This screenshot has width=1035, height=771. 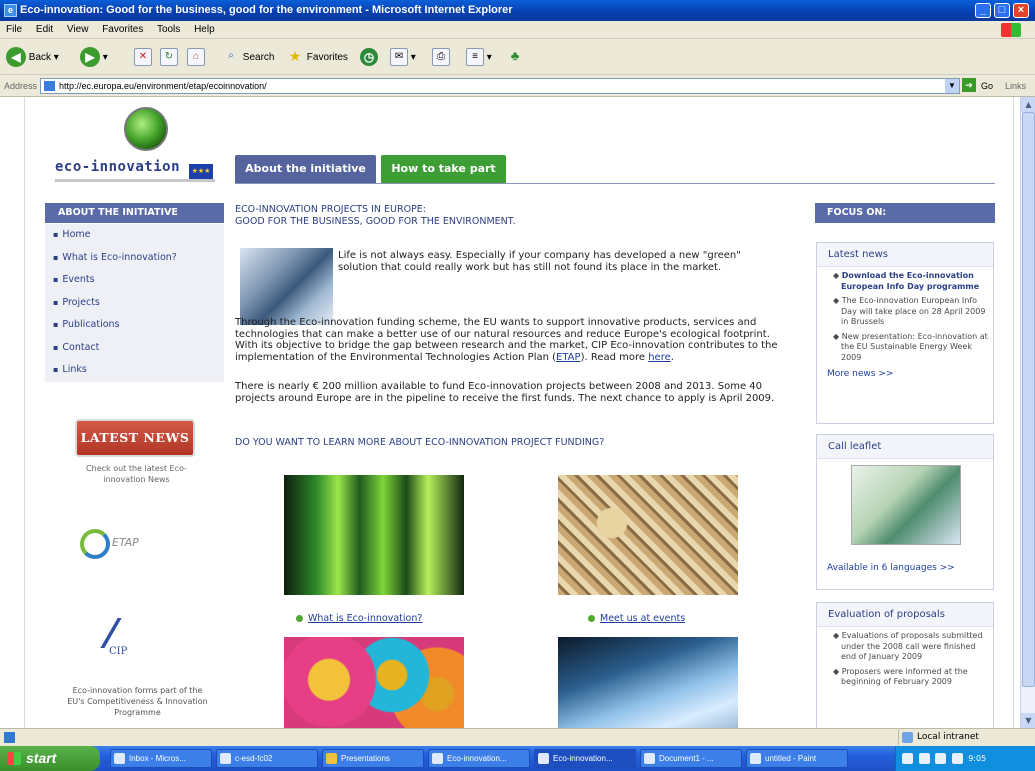 I want to click on crowd-photo, so click(x=648, y=535).